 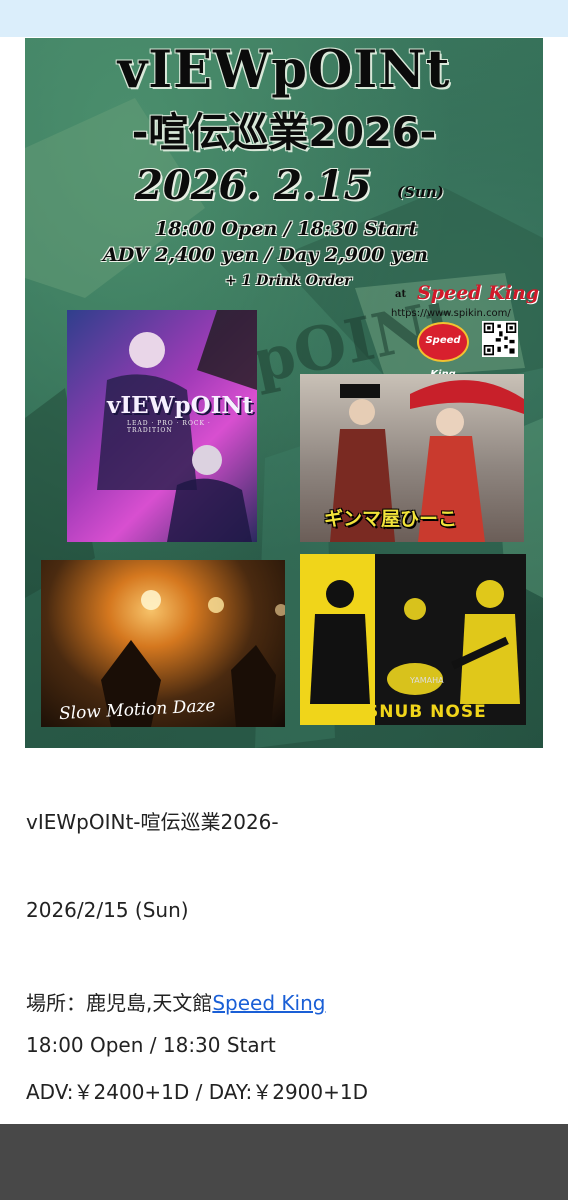 What do you see at coordinates (197, 1092) in the screenshot?
I see `post-price: ADV:￥2400+1D / DAY:￥2900+1D` at bounding box center [197, 1092].